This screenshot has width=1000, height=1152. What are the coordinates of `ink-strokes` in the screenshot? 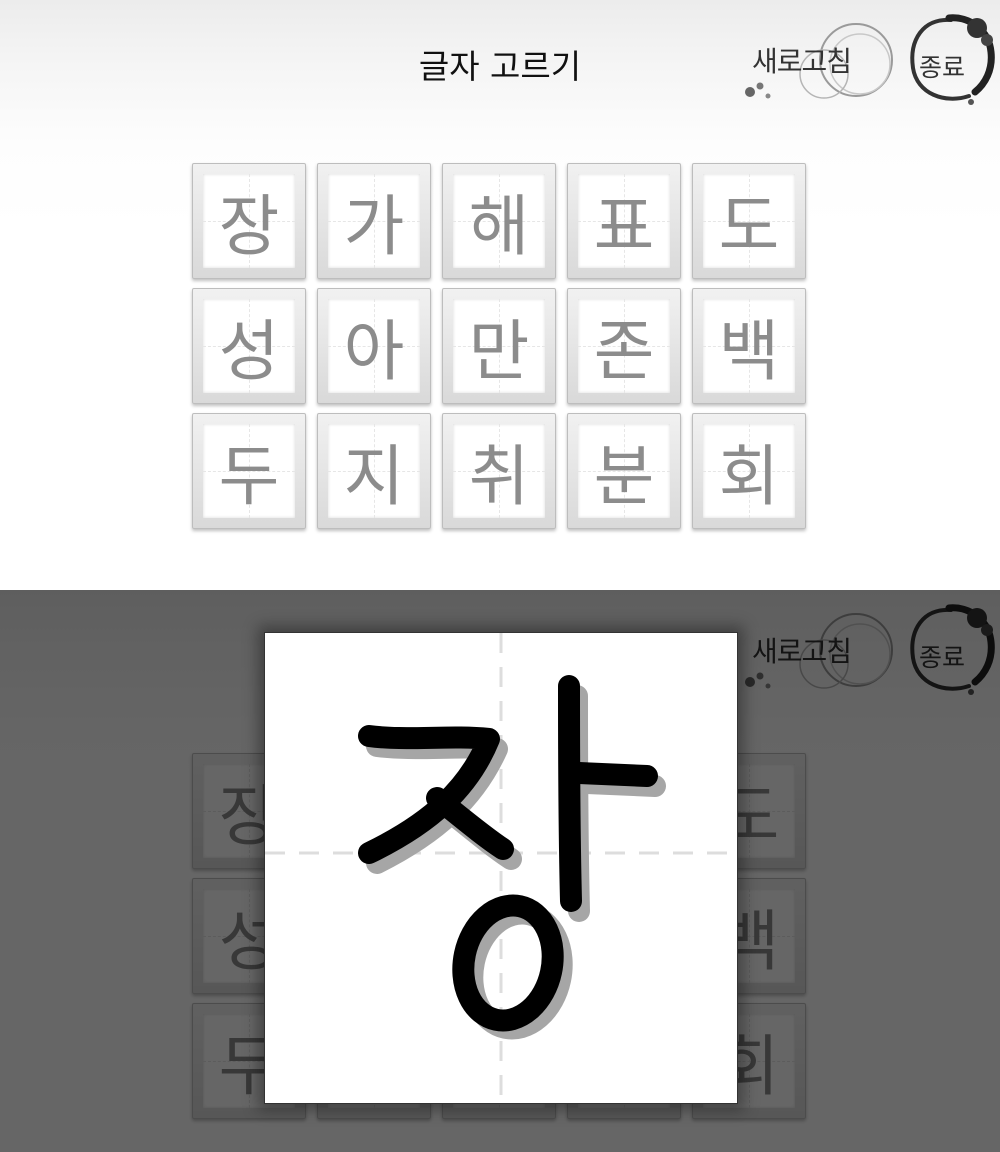 It's located at (508, 853).